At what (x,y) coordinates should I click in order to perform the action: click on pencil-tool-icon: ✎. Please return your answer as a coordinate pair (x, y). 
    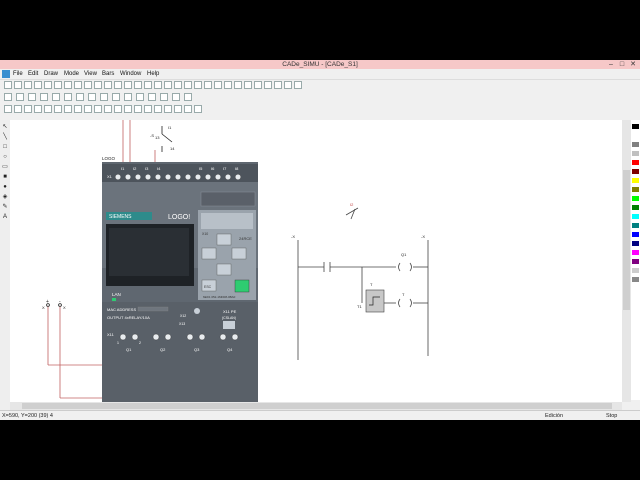
    Looking at the image, I should click on (5, 207).